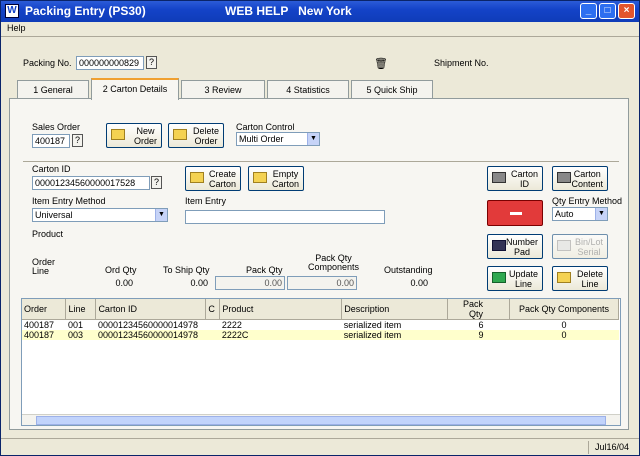 Image resolution: width=640 pixels, height=456 pixels. Describe the element at coordinates (77, 140) in the screenshot. I see `sales-order-lookup-button: ?` at that location.